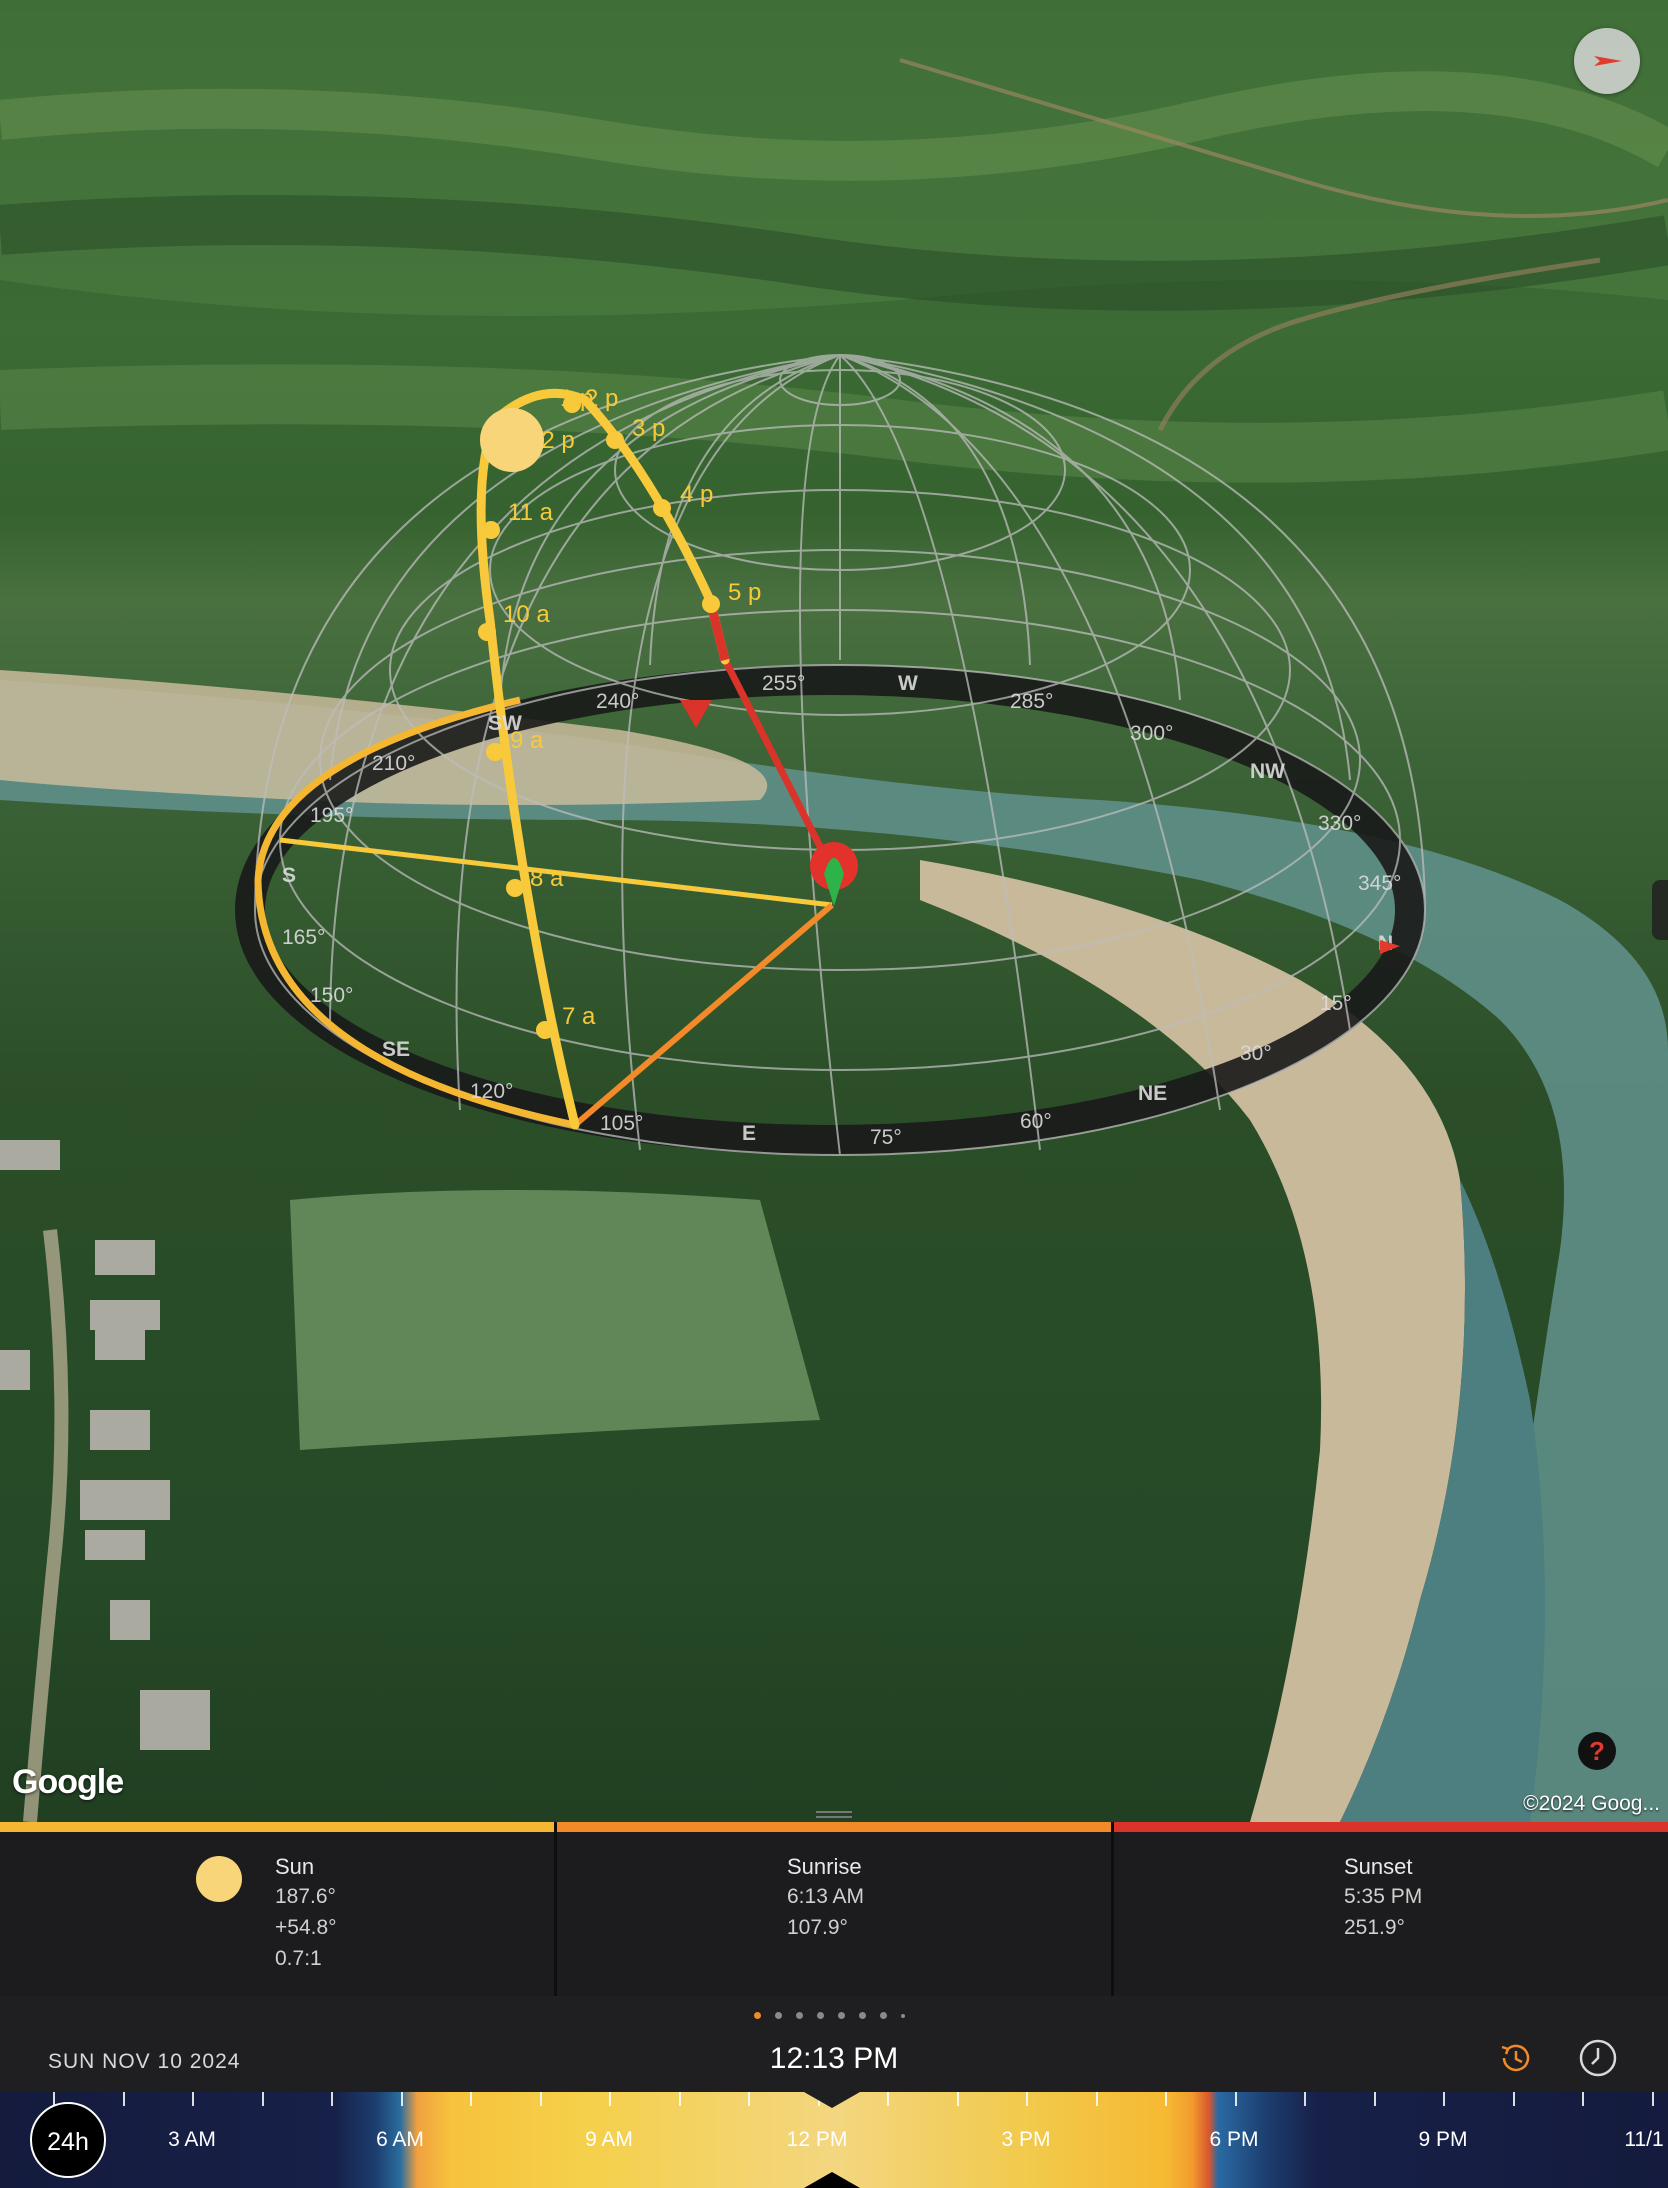 The image size is (1668, 2188). Describe the element at coordinates (1391, 1827) in the screenshot. I see `sunset-color-bar` at that location.